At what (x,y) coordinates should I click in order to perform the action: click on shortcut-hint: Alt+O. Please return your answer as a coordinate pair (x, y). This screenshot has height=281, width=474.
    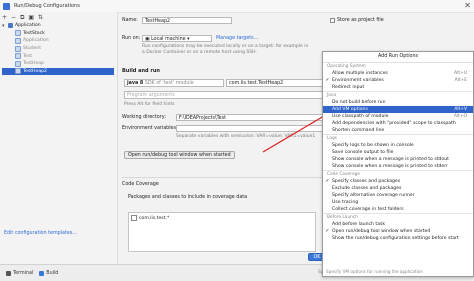
    Looking at the image, I should click on (460, 116).